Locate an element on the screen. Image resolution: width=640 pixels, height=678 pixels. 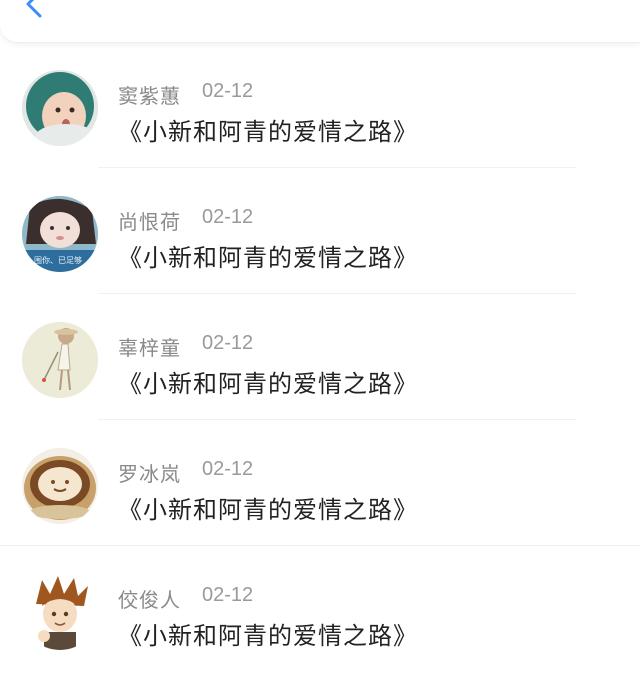
girl-avatar: _围你、已足够 is located at coordinates (60, 234).